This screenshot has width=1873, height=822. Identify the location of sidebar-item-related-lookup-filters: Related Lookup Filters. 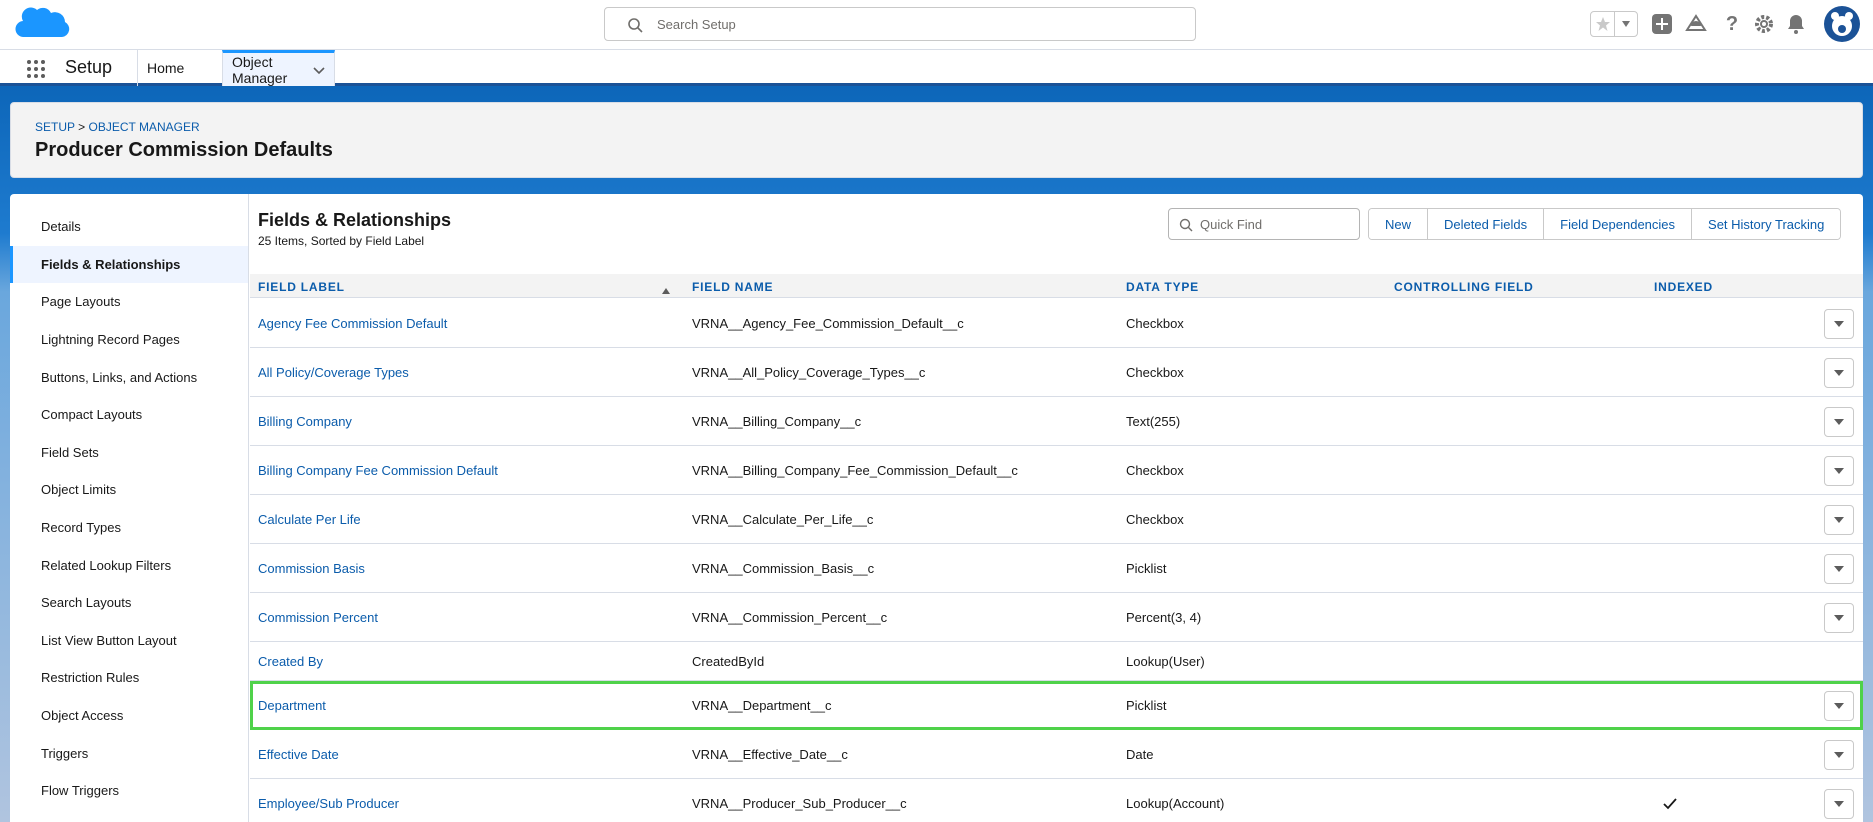
(129, 565).